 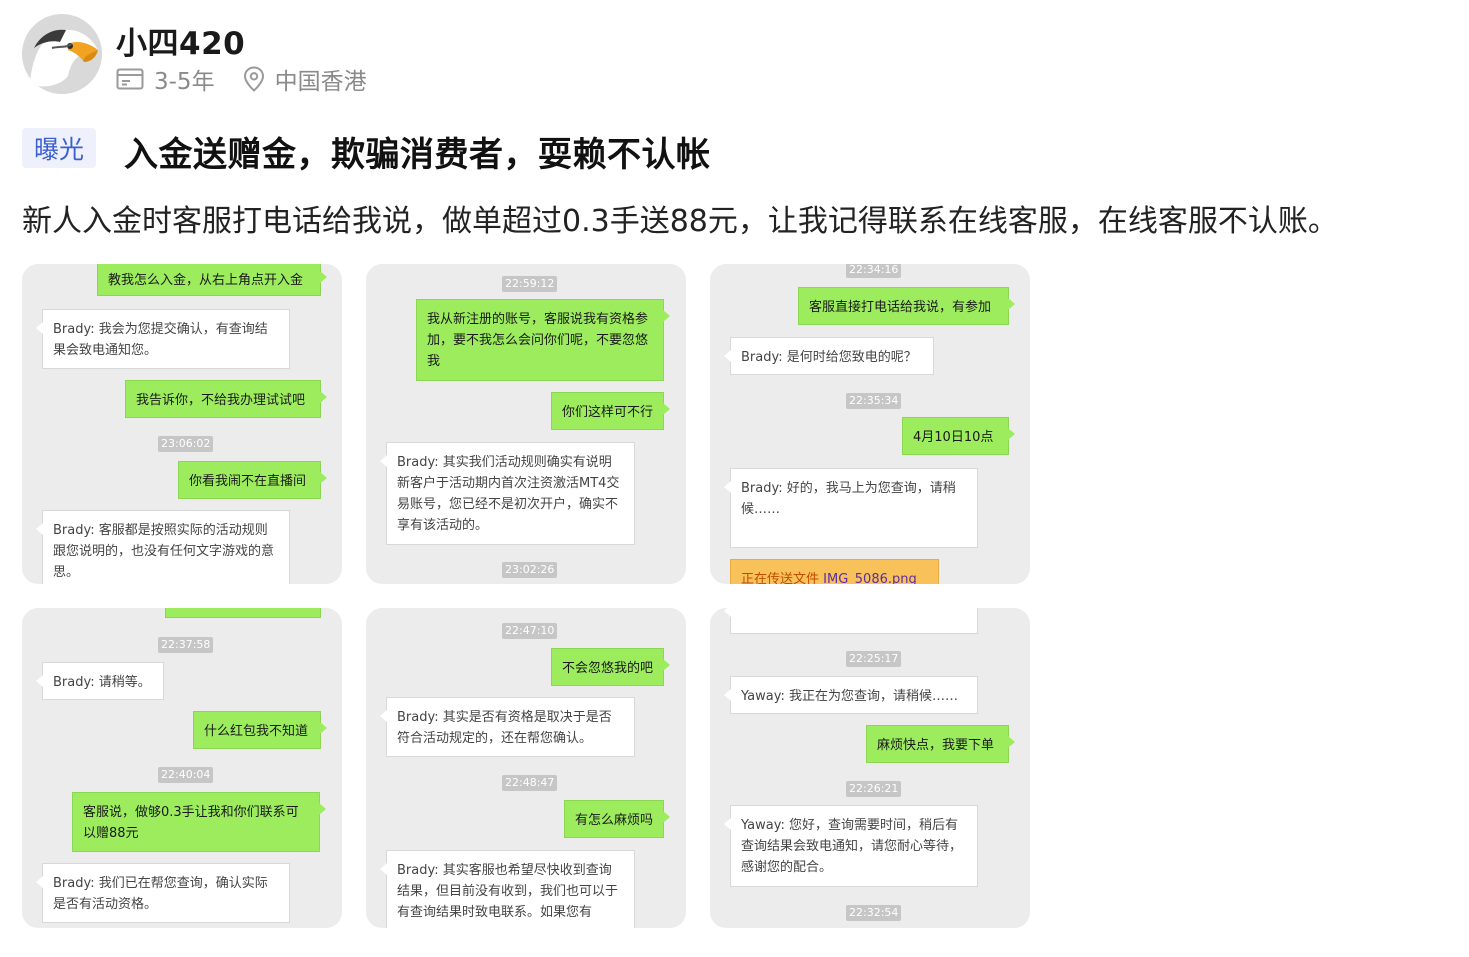 What do you see at coordinates (417, 155) in the screenshot?
I see `post-title: 入金送赠金，欺骗消费者，耍赖不认帐` at bounding box center [417, 155].